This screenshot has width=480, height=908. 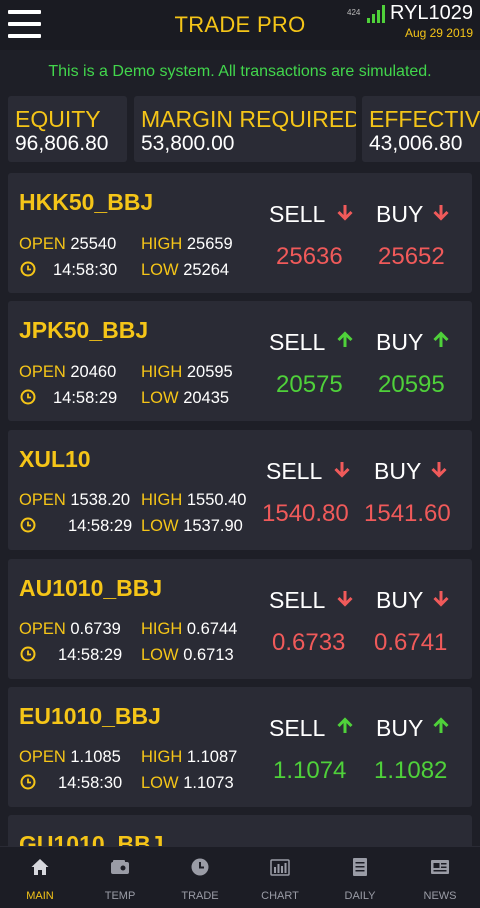 I want to click on document-icon, so click(x=360, y=867).